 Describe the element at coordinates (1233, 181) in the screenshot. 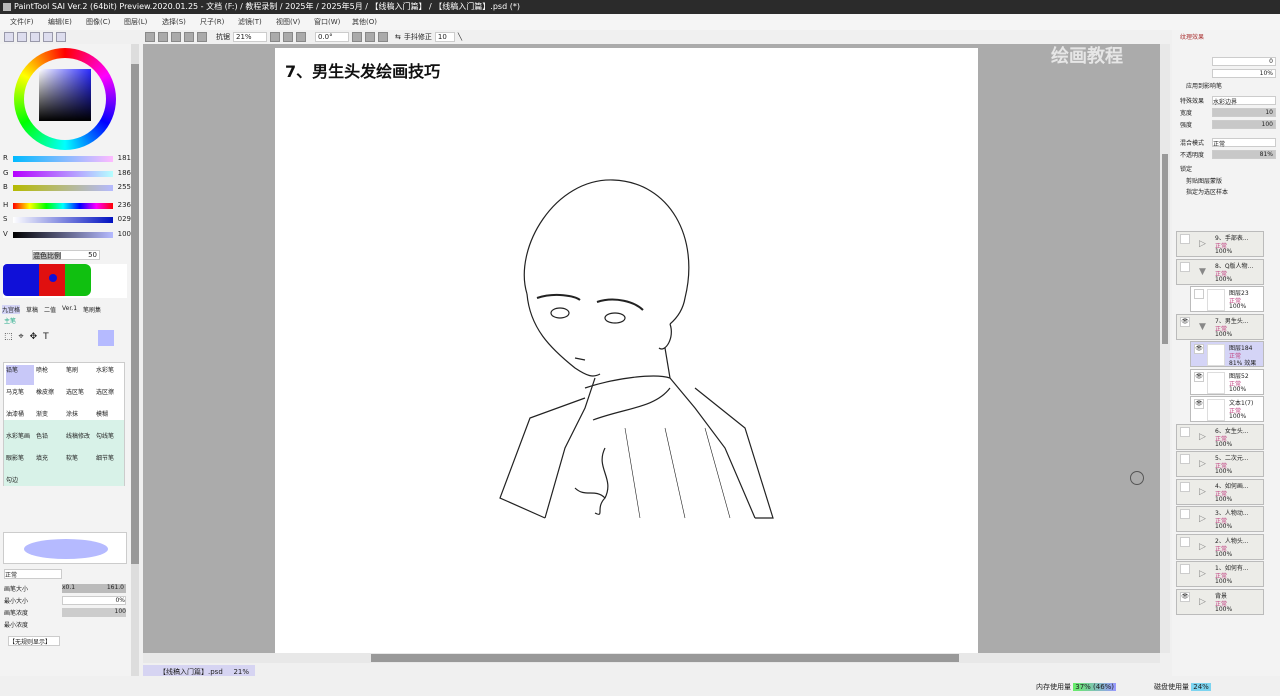

I see `clip-checkbox: 剪贴图层蒙版` at that location.